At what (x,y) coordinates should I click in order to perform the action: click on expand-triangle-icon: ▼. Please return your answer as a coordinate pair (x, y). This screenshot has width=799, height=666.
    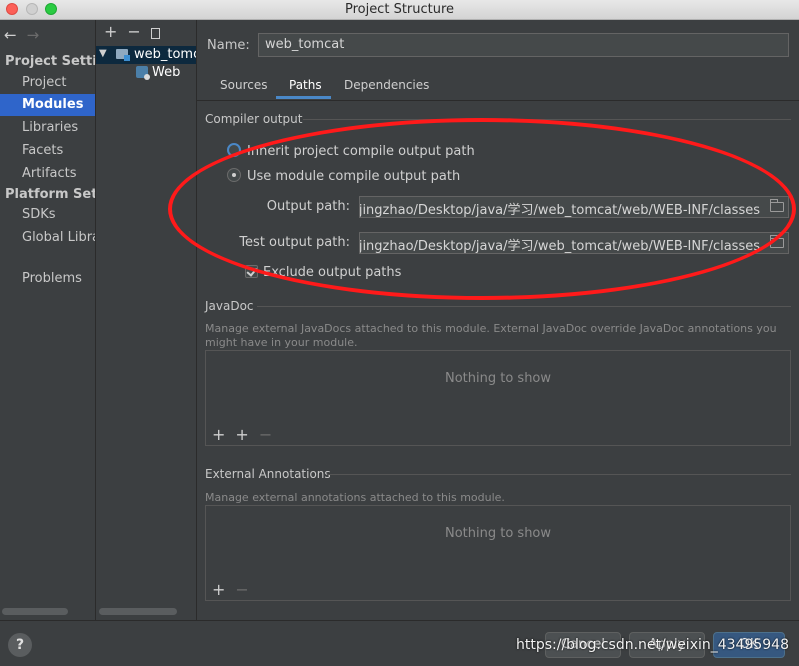
    Looking at the image, I should click on (103, 53).